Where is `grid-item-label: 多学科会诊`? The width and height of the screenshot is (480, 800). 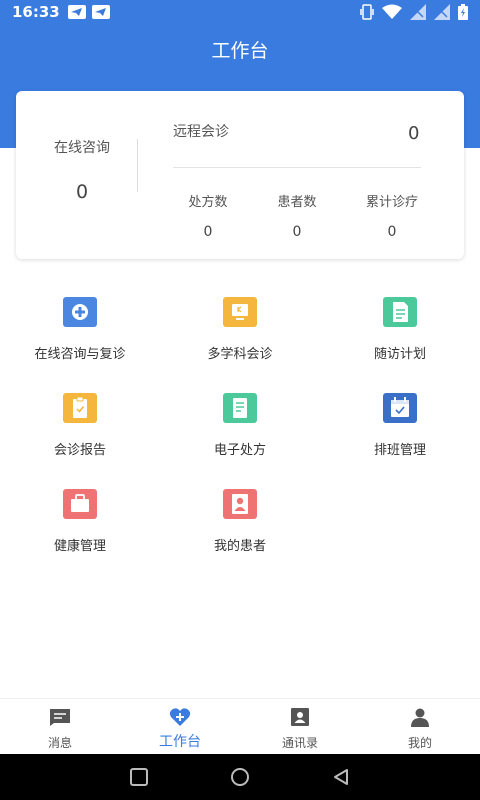
grid-item-label: 多学科会诊 is located at coordinates (240, 354).